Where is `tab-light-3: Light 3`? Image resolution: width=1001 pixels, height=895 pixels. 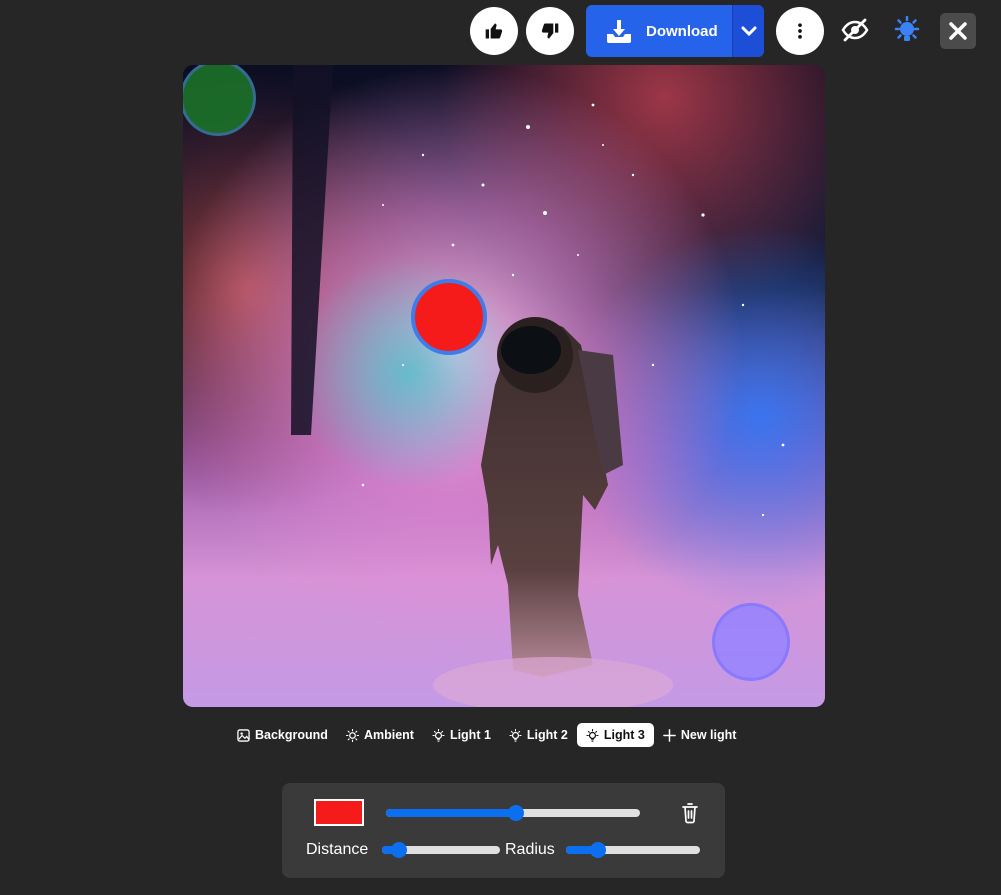 tab-light-3: Light 3 is located at coordinates (615, 735).